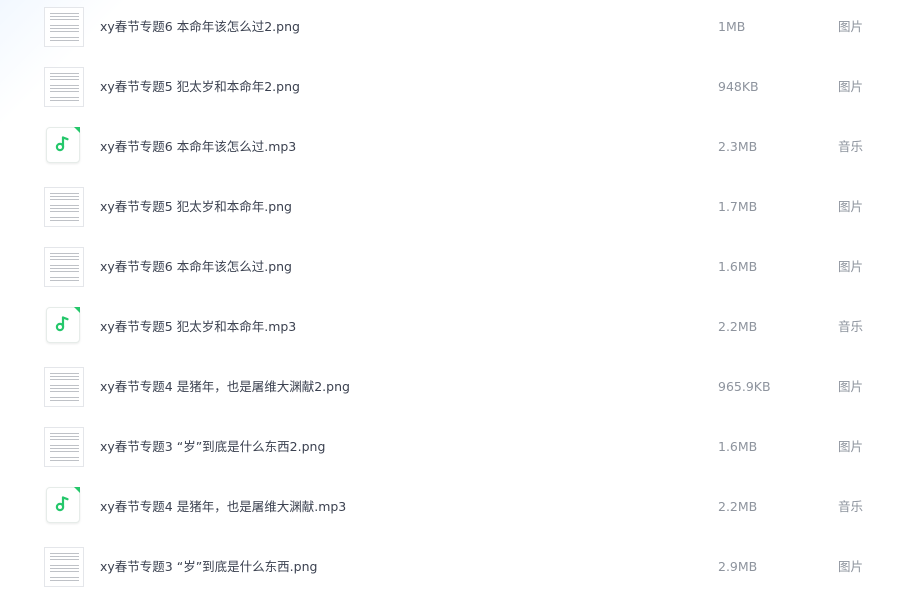 The image size is (909, 603). Describe the element at coordinates (454, 330) in the screenshot. I see `file-row: xy春节专题5 犯太岁和本命年.mp3 2.2MB 音乐` at that location.